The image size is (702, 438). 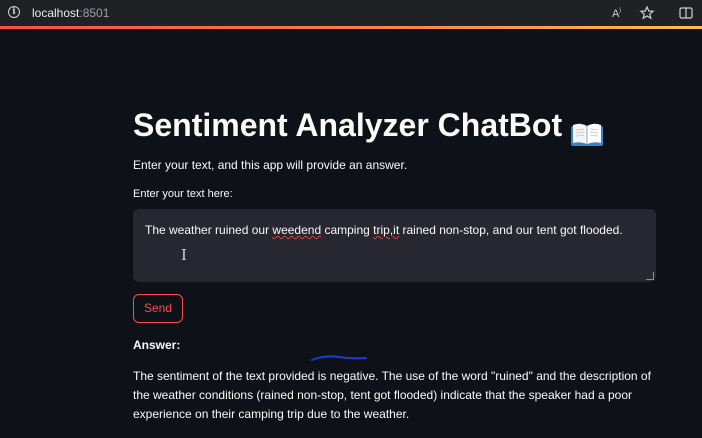 I want to click on text-cursor-icon: I, so click(x=184, y=255).